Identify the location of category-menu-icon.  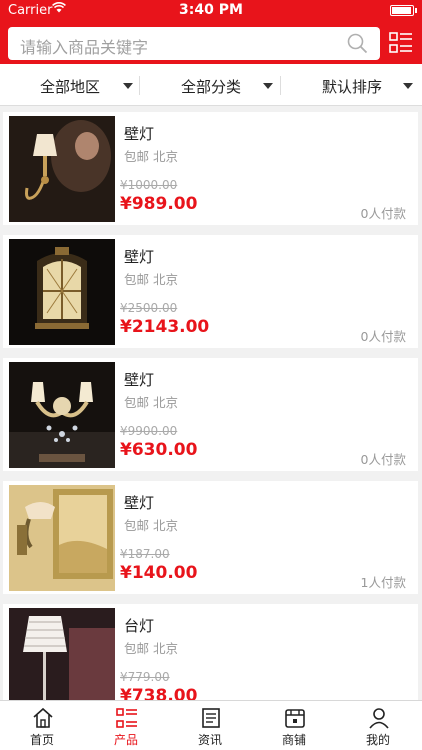
(401, 43).